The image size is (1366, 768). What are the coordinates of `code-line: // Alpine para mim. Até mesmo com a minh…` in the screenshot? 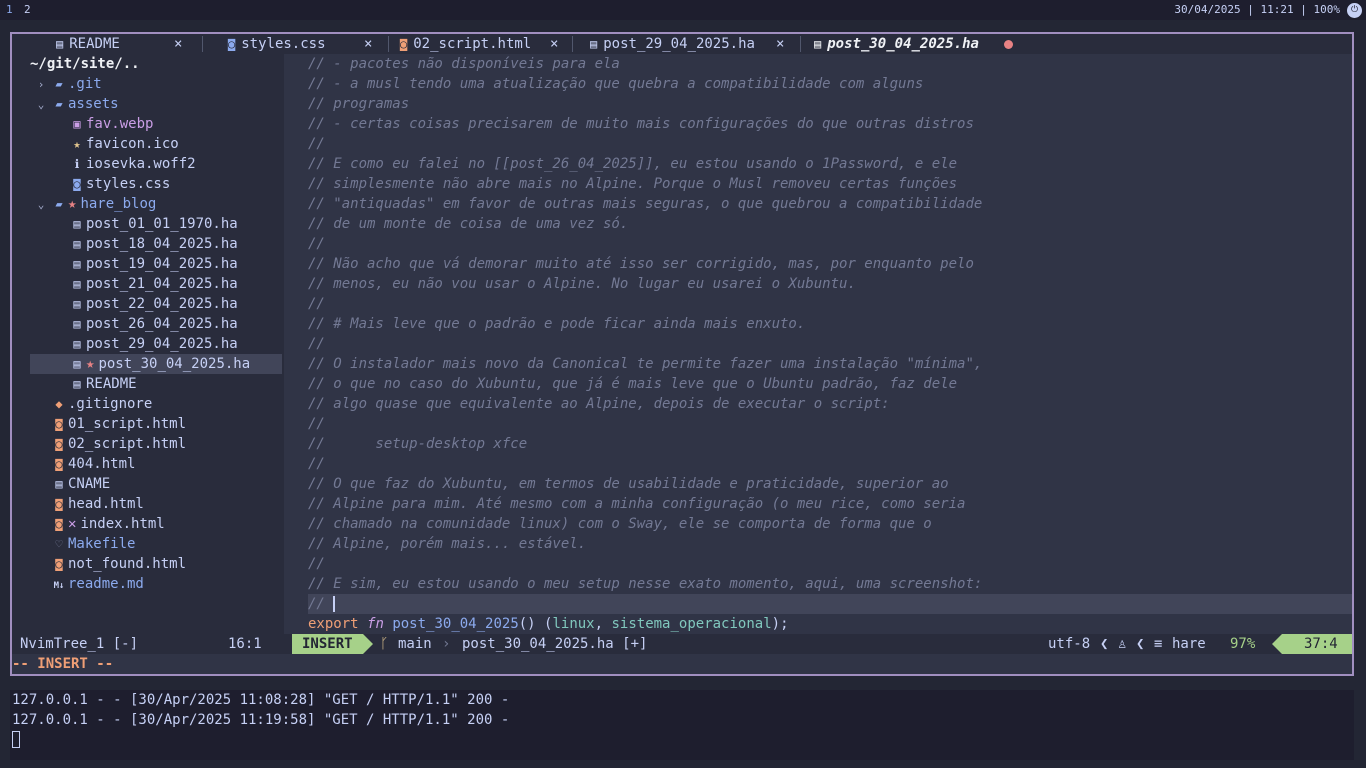 It's located at (637, 504).